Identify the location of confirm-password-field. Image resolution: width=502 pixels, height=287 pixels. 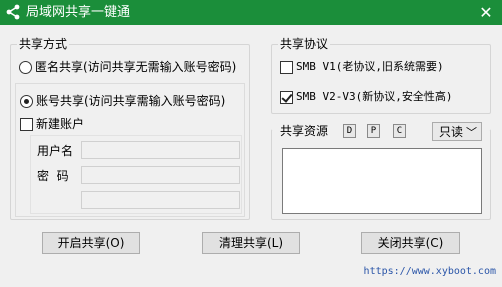
(160, 200).